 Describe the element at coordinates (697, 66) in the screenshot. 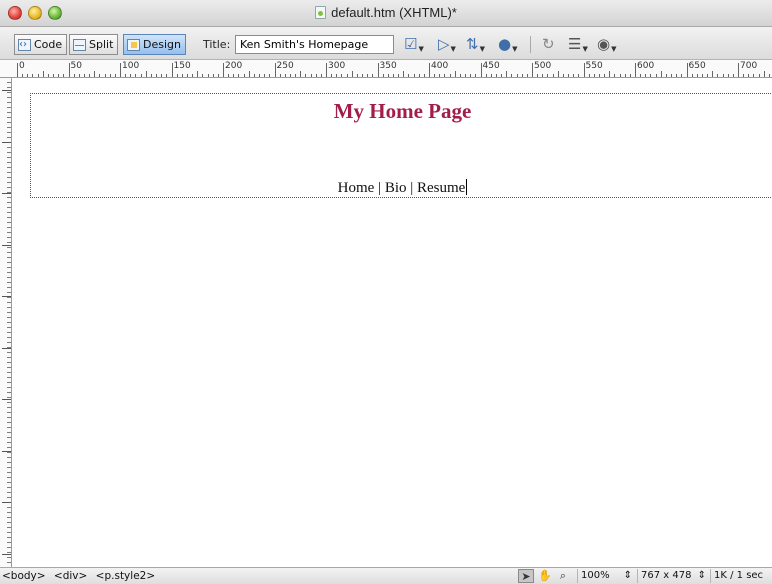

I see `ruler-tick-label: 650` at that location.